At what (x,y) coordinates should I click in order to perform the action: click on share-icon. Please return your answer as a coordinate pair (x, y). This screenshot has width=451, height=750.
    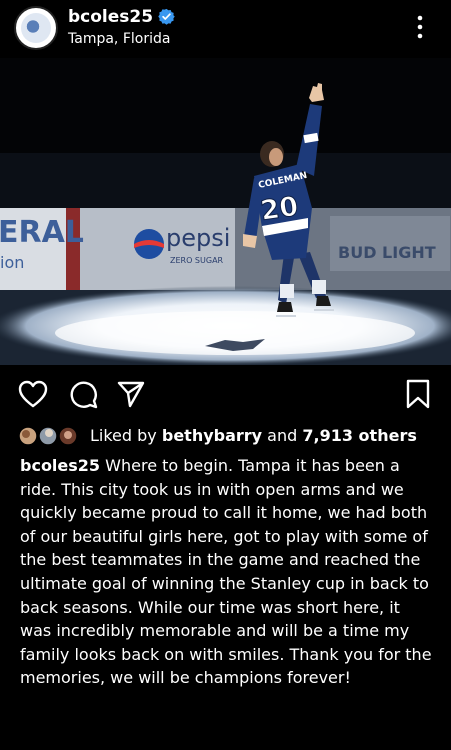
    Looking at the image, I should click on (131, 394).